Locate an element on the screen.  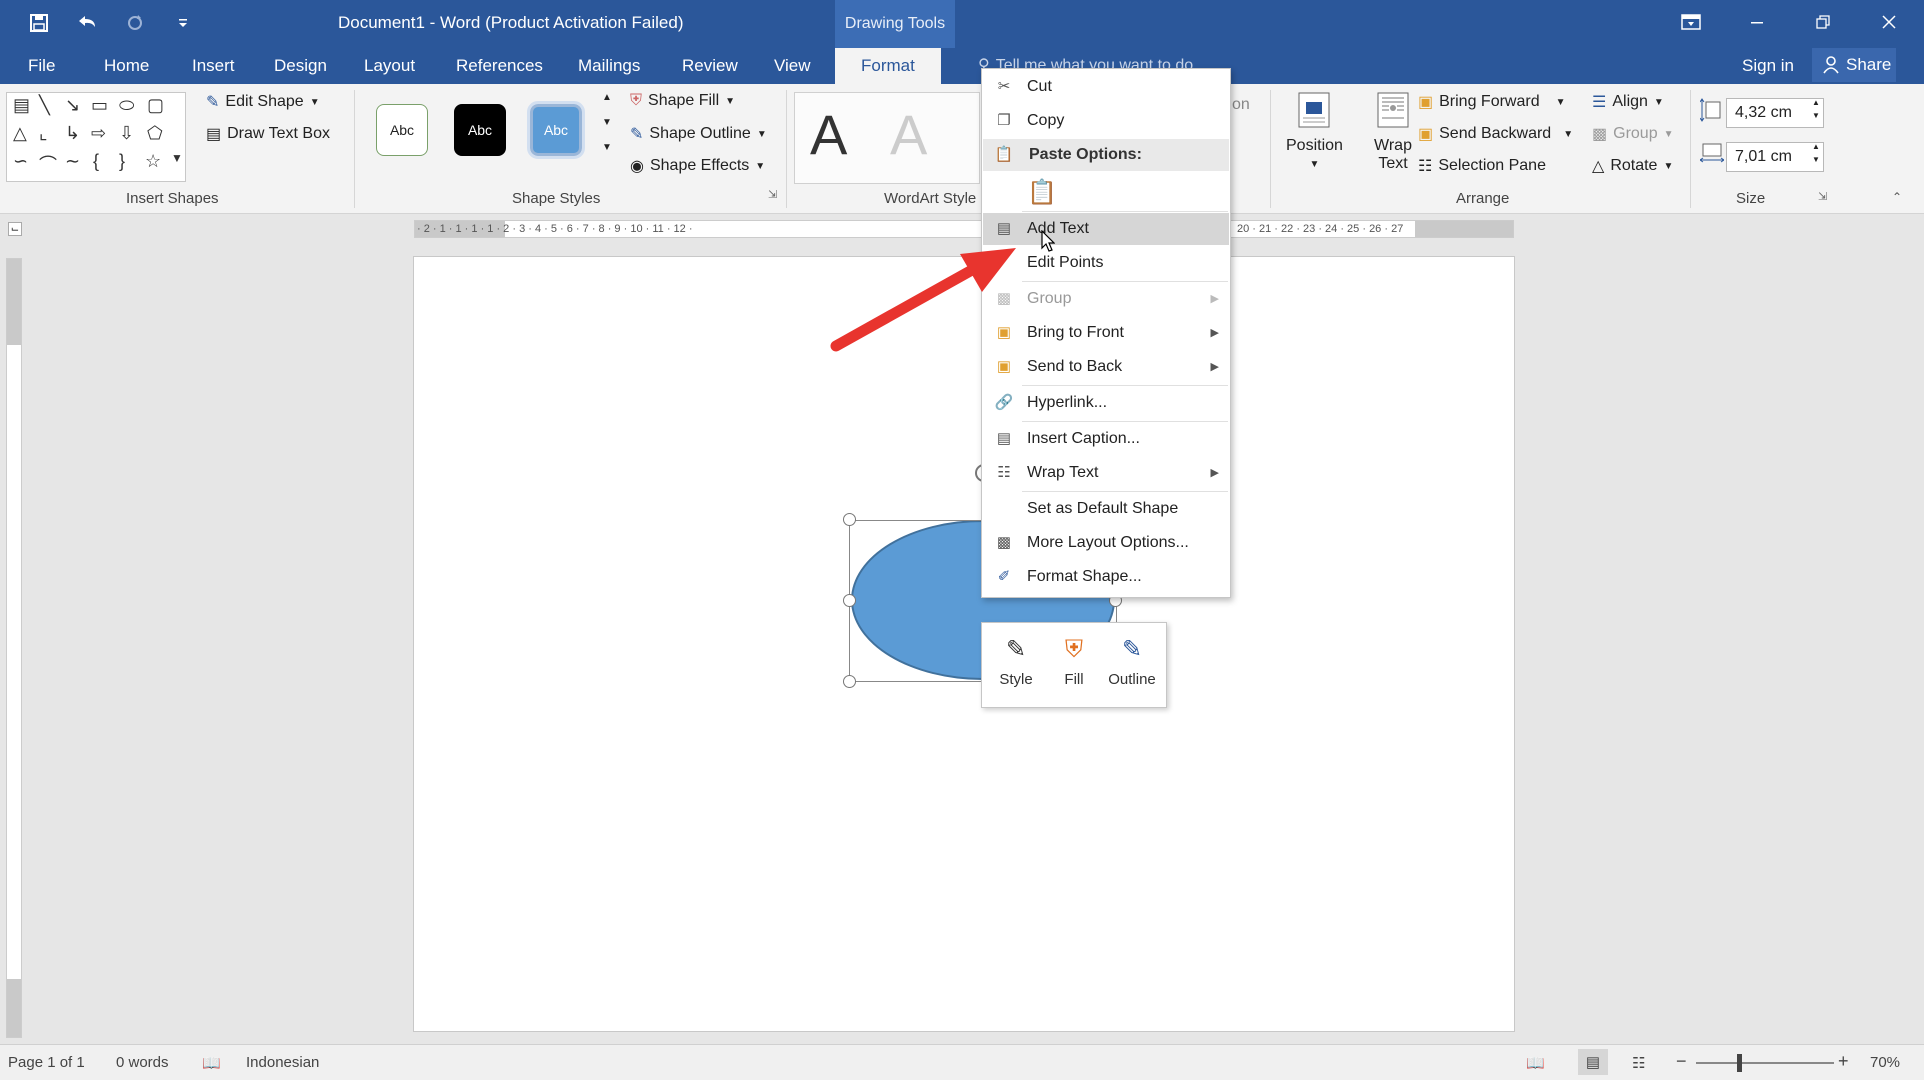
align-button: ☰ Align ▼ is located at coordinates (1628, 102).